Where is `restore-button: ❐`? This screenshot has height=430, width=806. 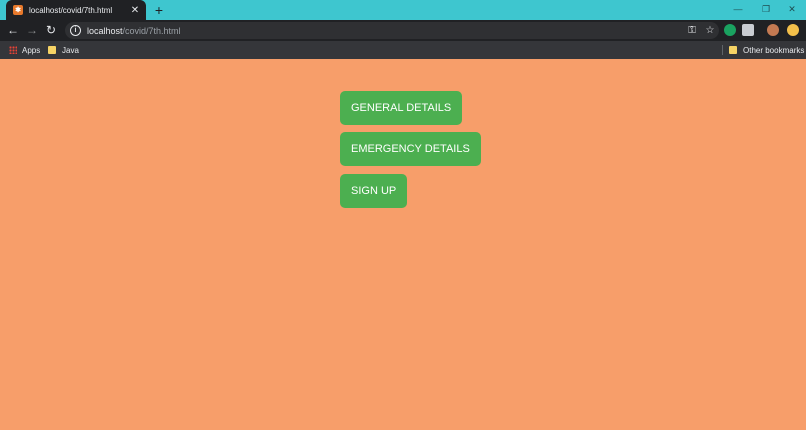
restore-button: ❐ is located at coordinates (766, 10).